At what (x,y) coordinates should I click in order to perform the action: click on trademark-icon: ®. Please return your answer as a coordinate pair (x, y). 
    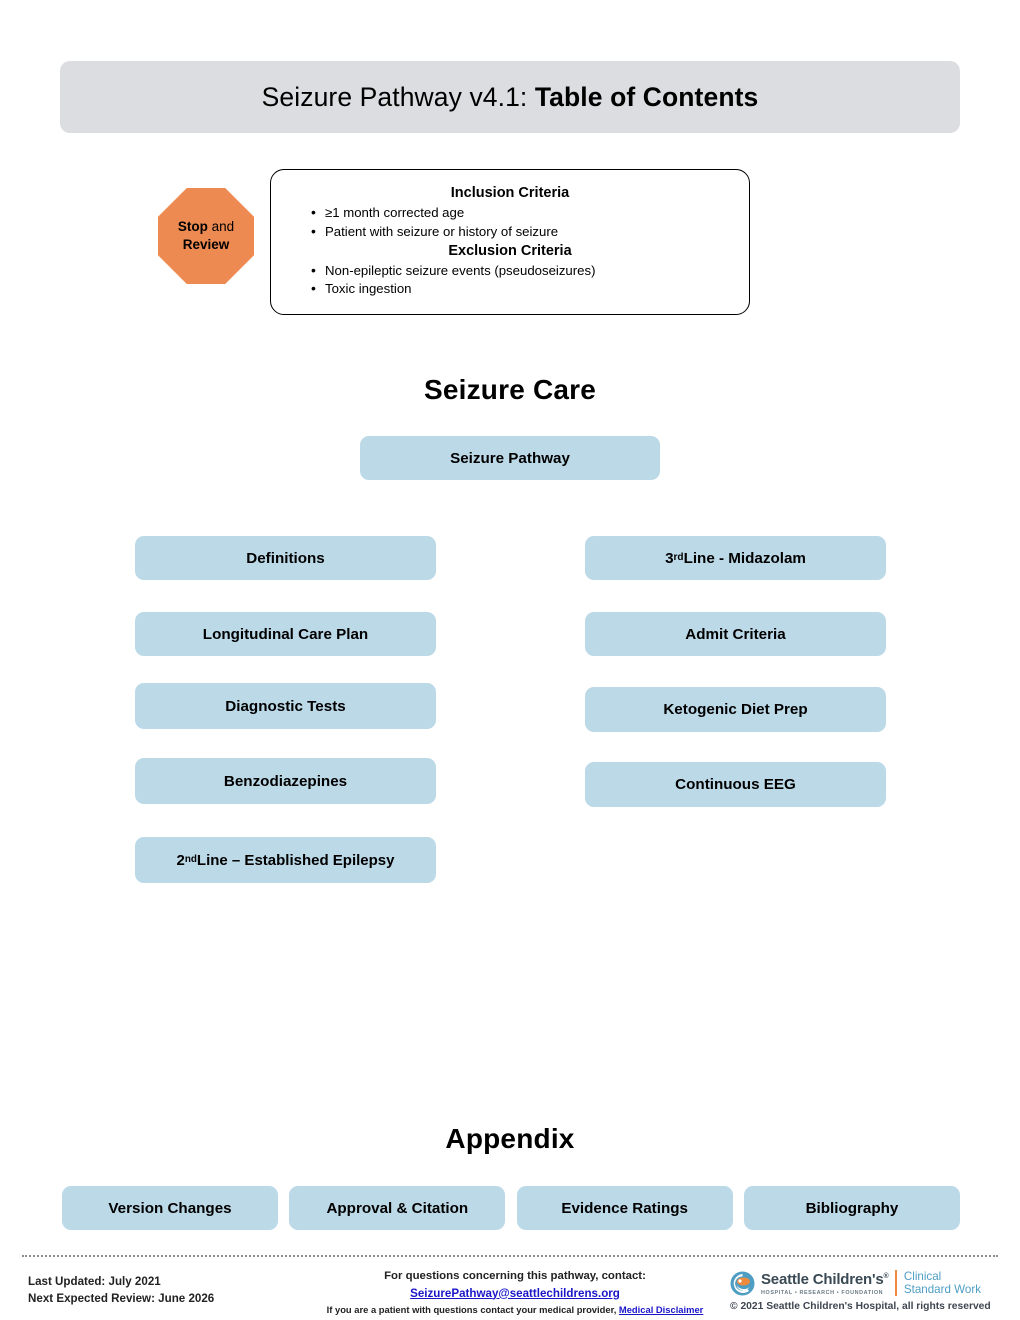
    Looking at the image, I should click on (886, 1277).